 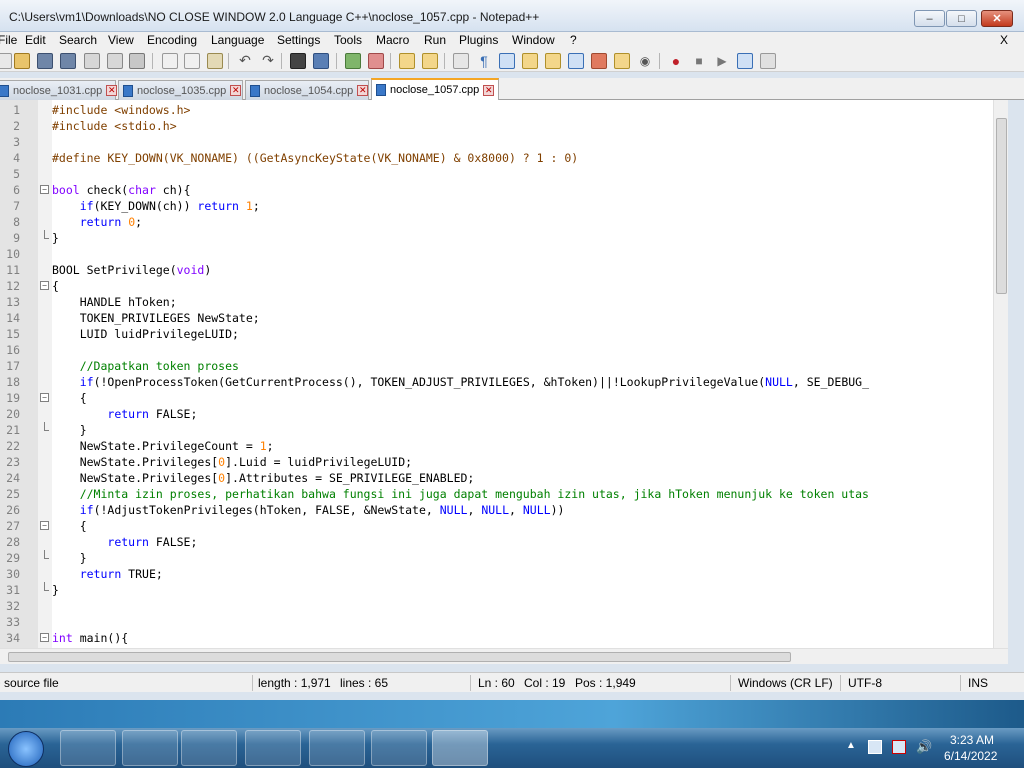 What do you see at coordinates (504, 446) in the screenshot?
I see `code-line: 22 NewState.PrivilegeCount = 1;` at bounding box center [504, 446].